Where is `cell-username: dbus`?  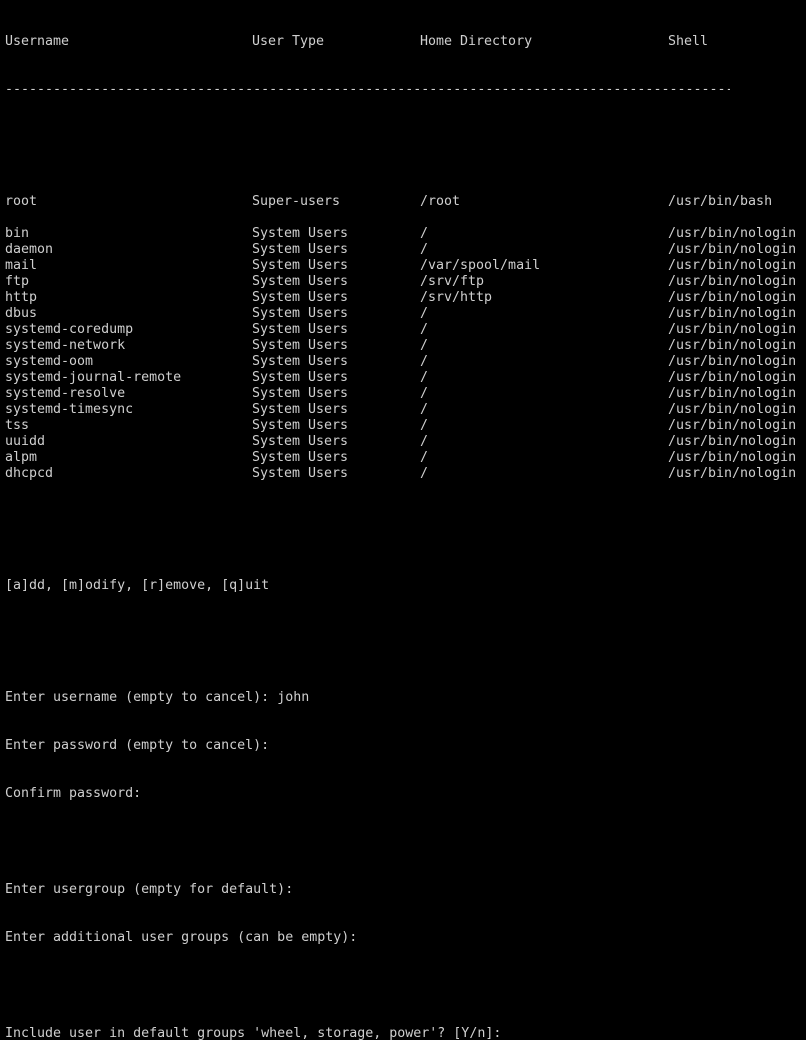
cell-username: dbus is located at coordinates (21, 313).